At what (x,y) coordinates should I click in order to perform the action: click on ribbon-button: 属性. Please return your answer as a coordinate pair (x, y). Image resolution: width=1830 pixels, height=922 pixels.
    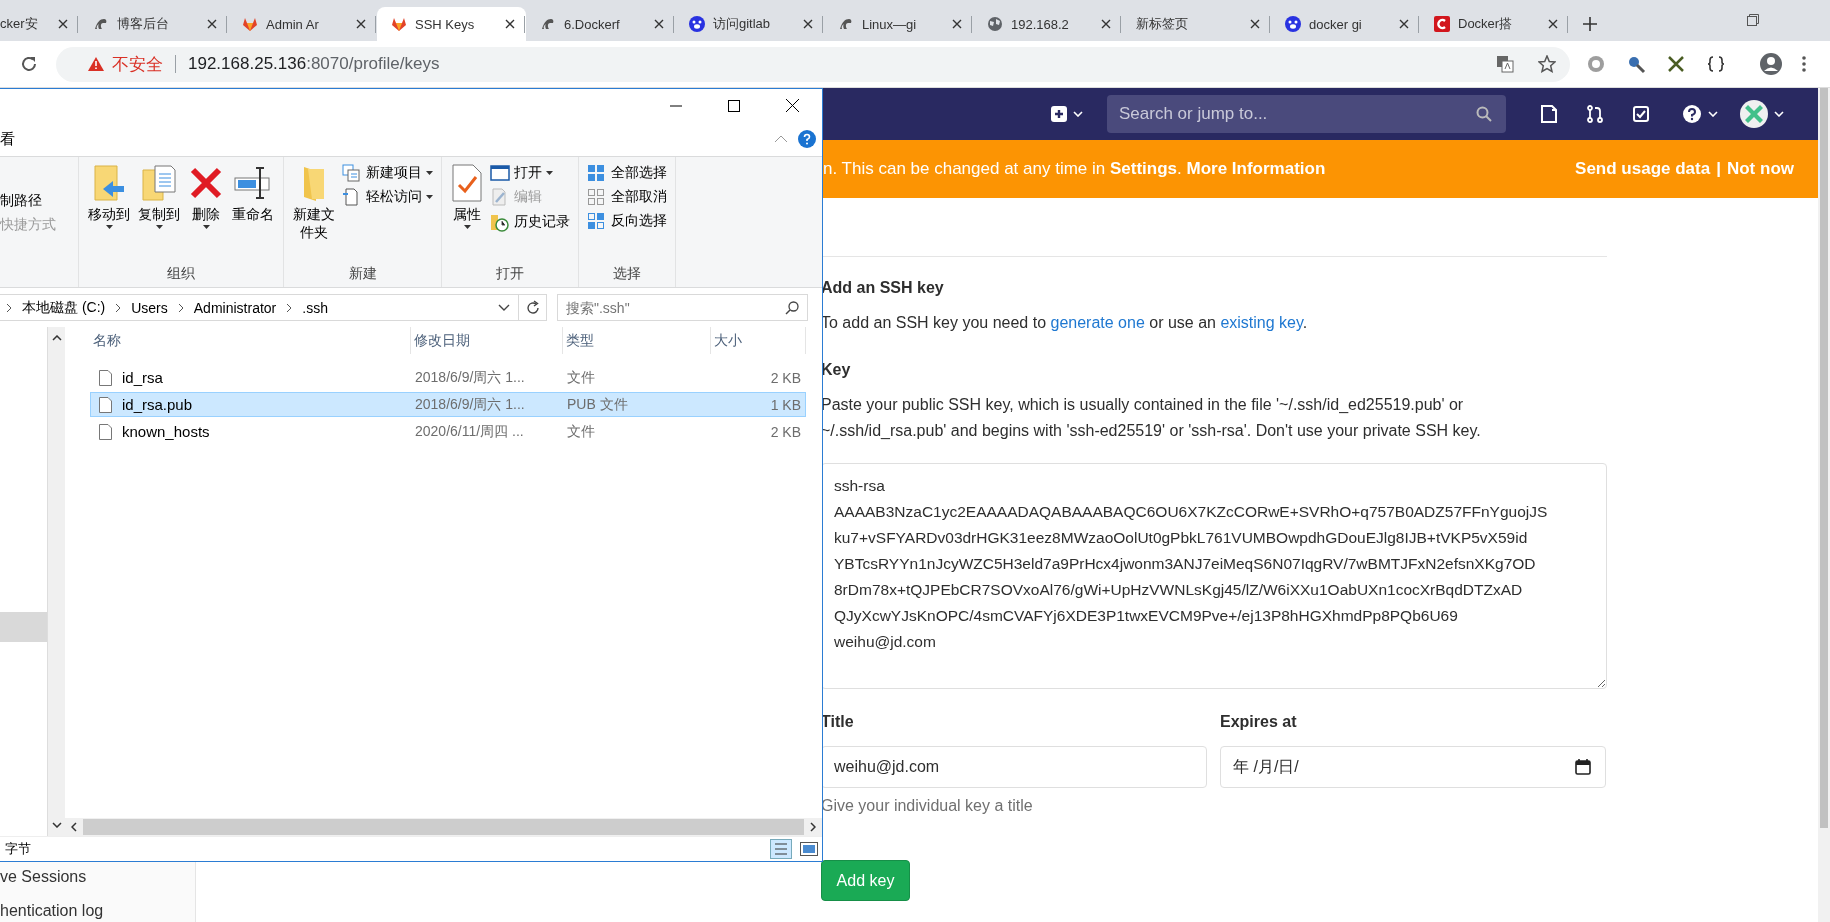
    Looking at the image, I should click on (467, 213).